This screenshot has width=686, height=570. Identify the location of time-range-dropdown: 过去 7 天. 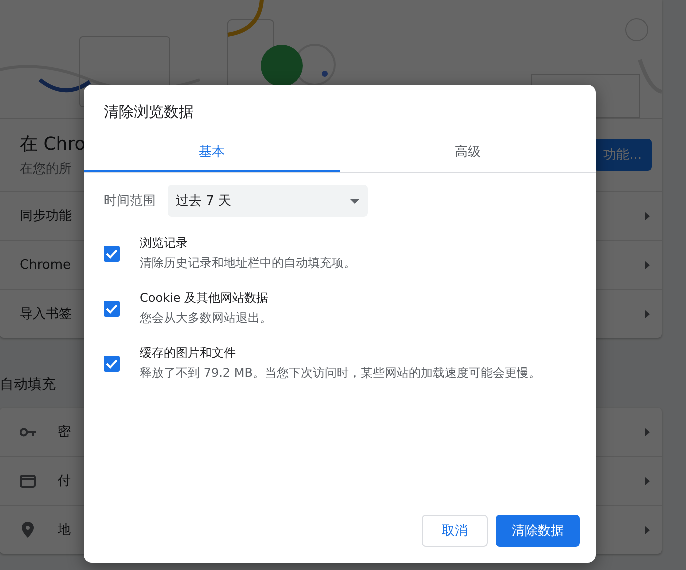
(268, 201).